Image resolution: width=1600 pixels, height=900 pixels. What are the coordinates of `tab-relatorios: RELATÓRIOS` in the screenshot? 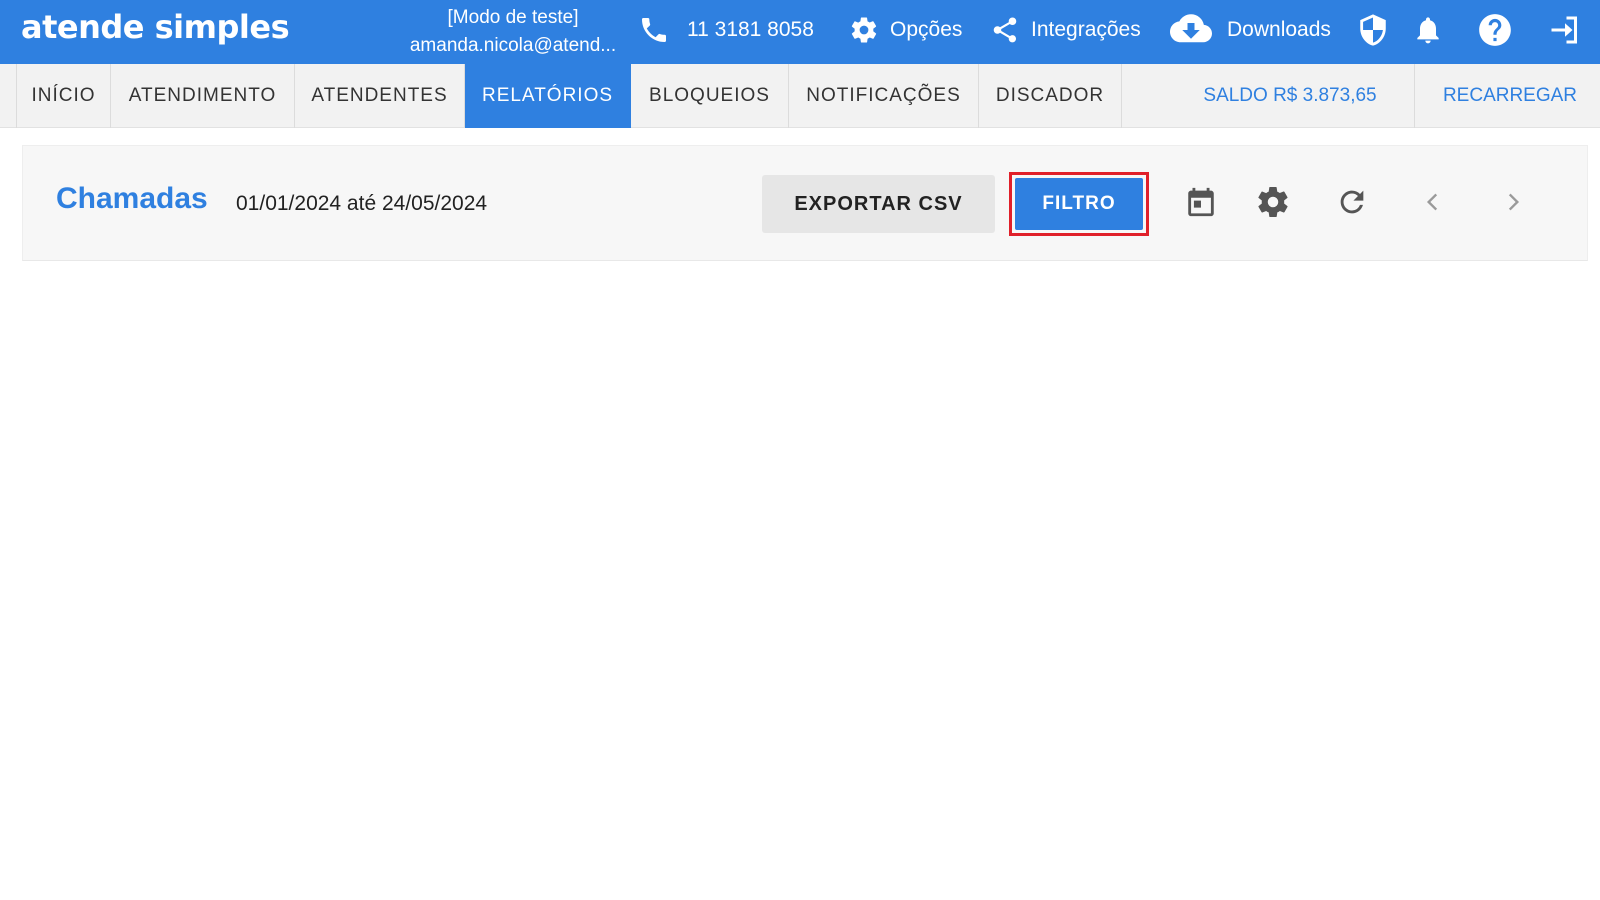 It's located at (548, 96).